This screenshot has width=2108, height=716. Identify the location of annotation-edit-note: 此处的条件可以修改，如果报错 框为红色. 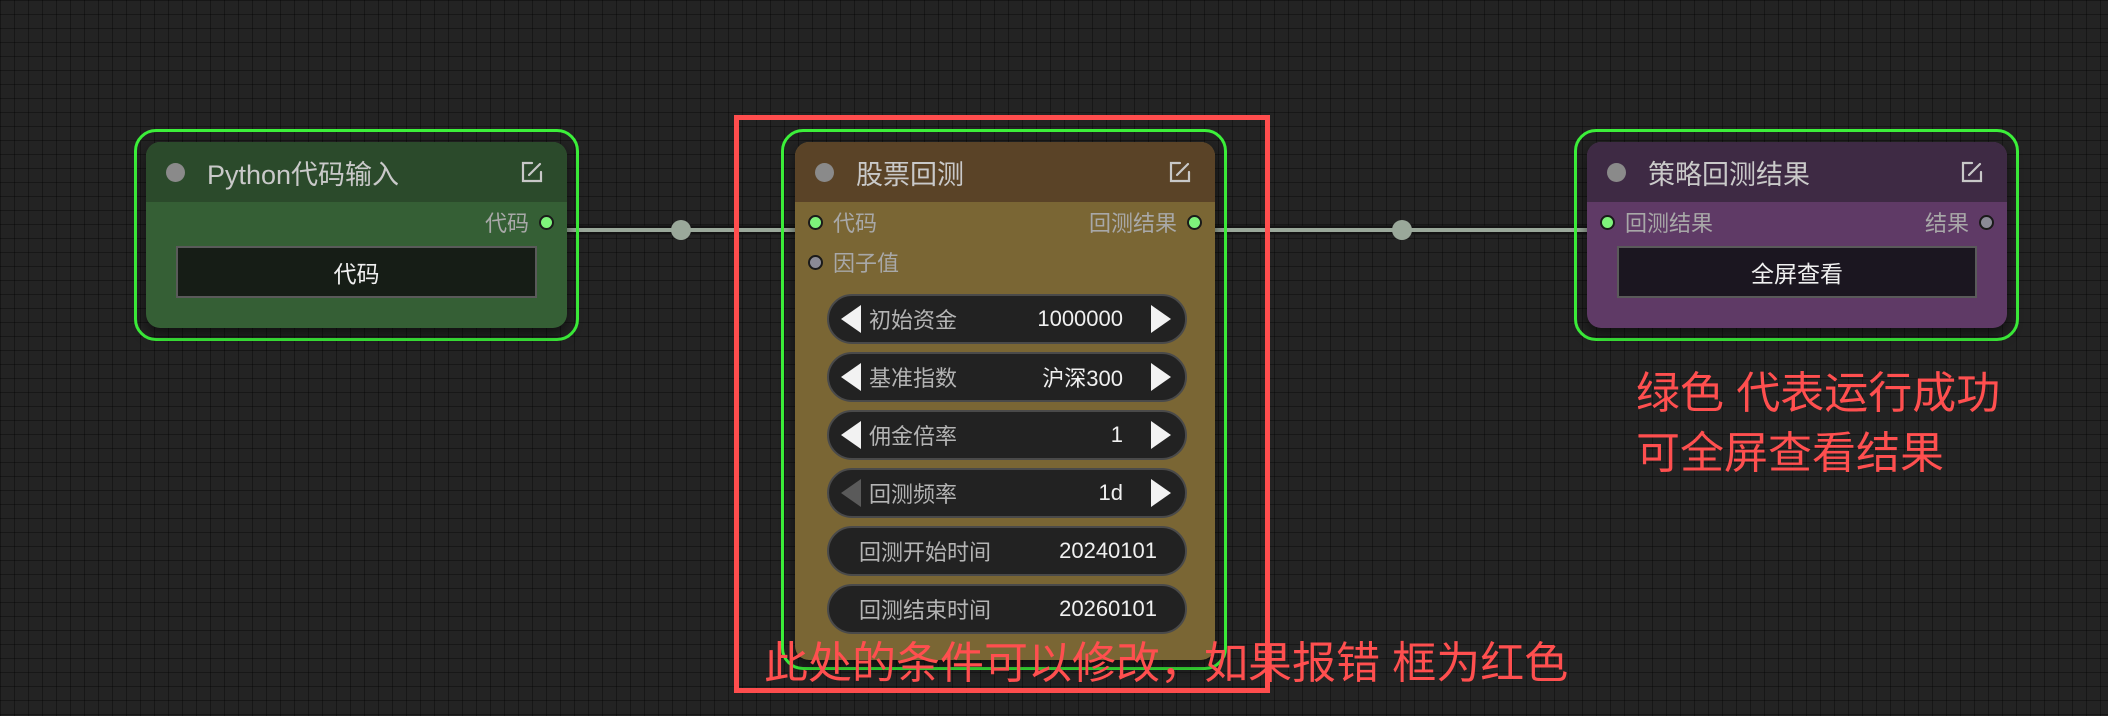
(1166, 663).